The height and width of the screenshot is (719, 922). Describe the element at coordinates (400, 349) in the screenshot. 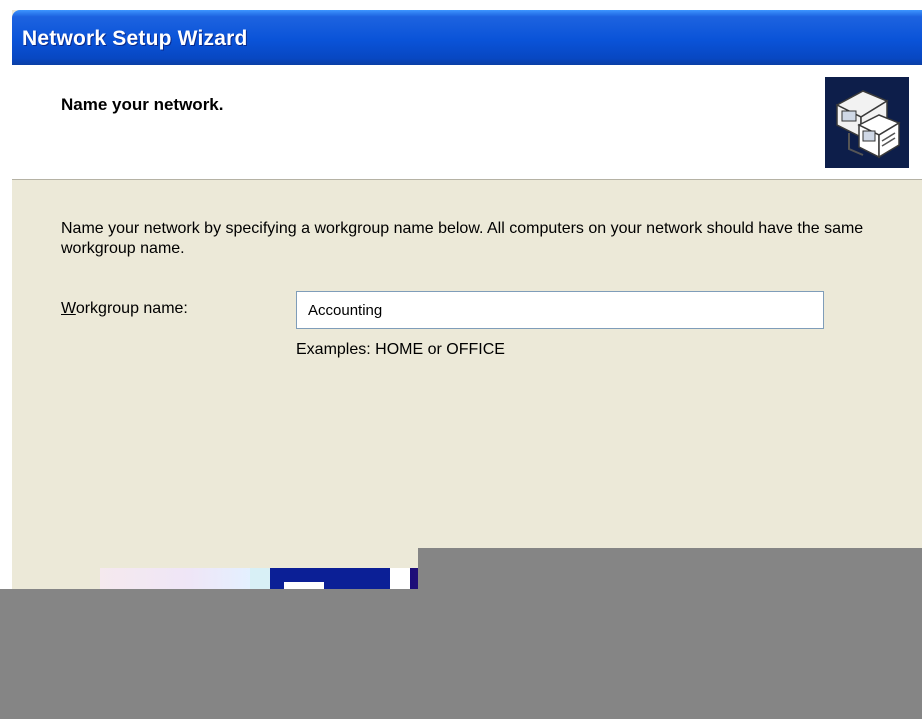

I see `workgroup-examples-hint: Examples: HOME or OFFICE` at that location.